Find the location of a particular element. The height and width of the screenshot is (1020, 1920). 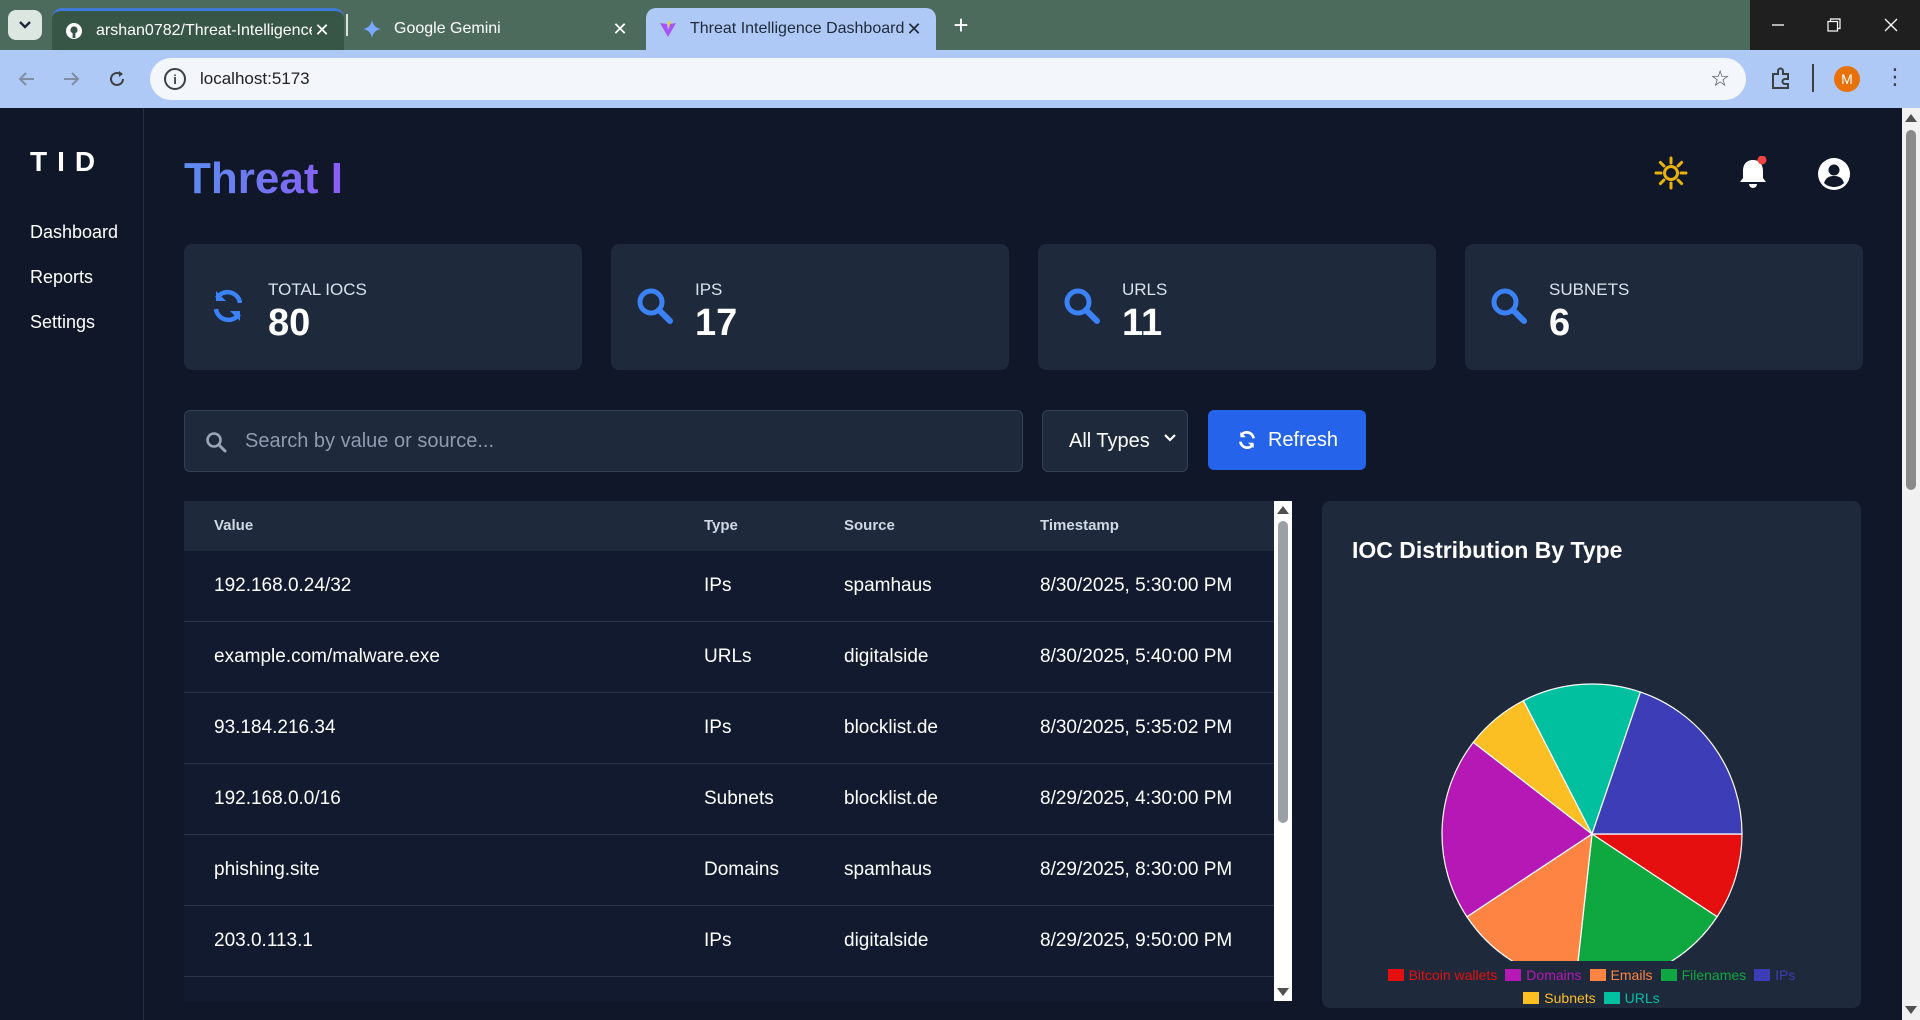

page-scrollbar is located at coordinates (1911, 564).